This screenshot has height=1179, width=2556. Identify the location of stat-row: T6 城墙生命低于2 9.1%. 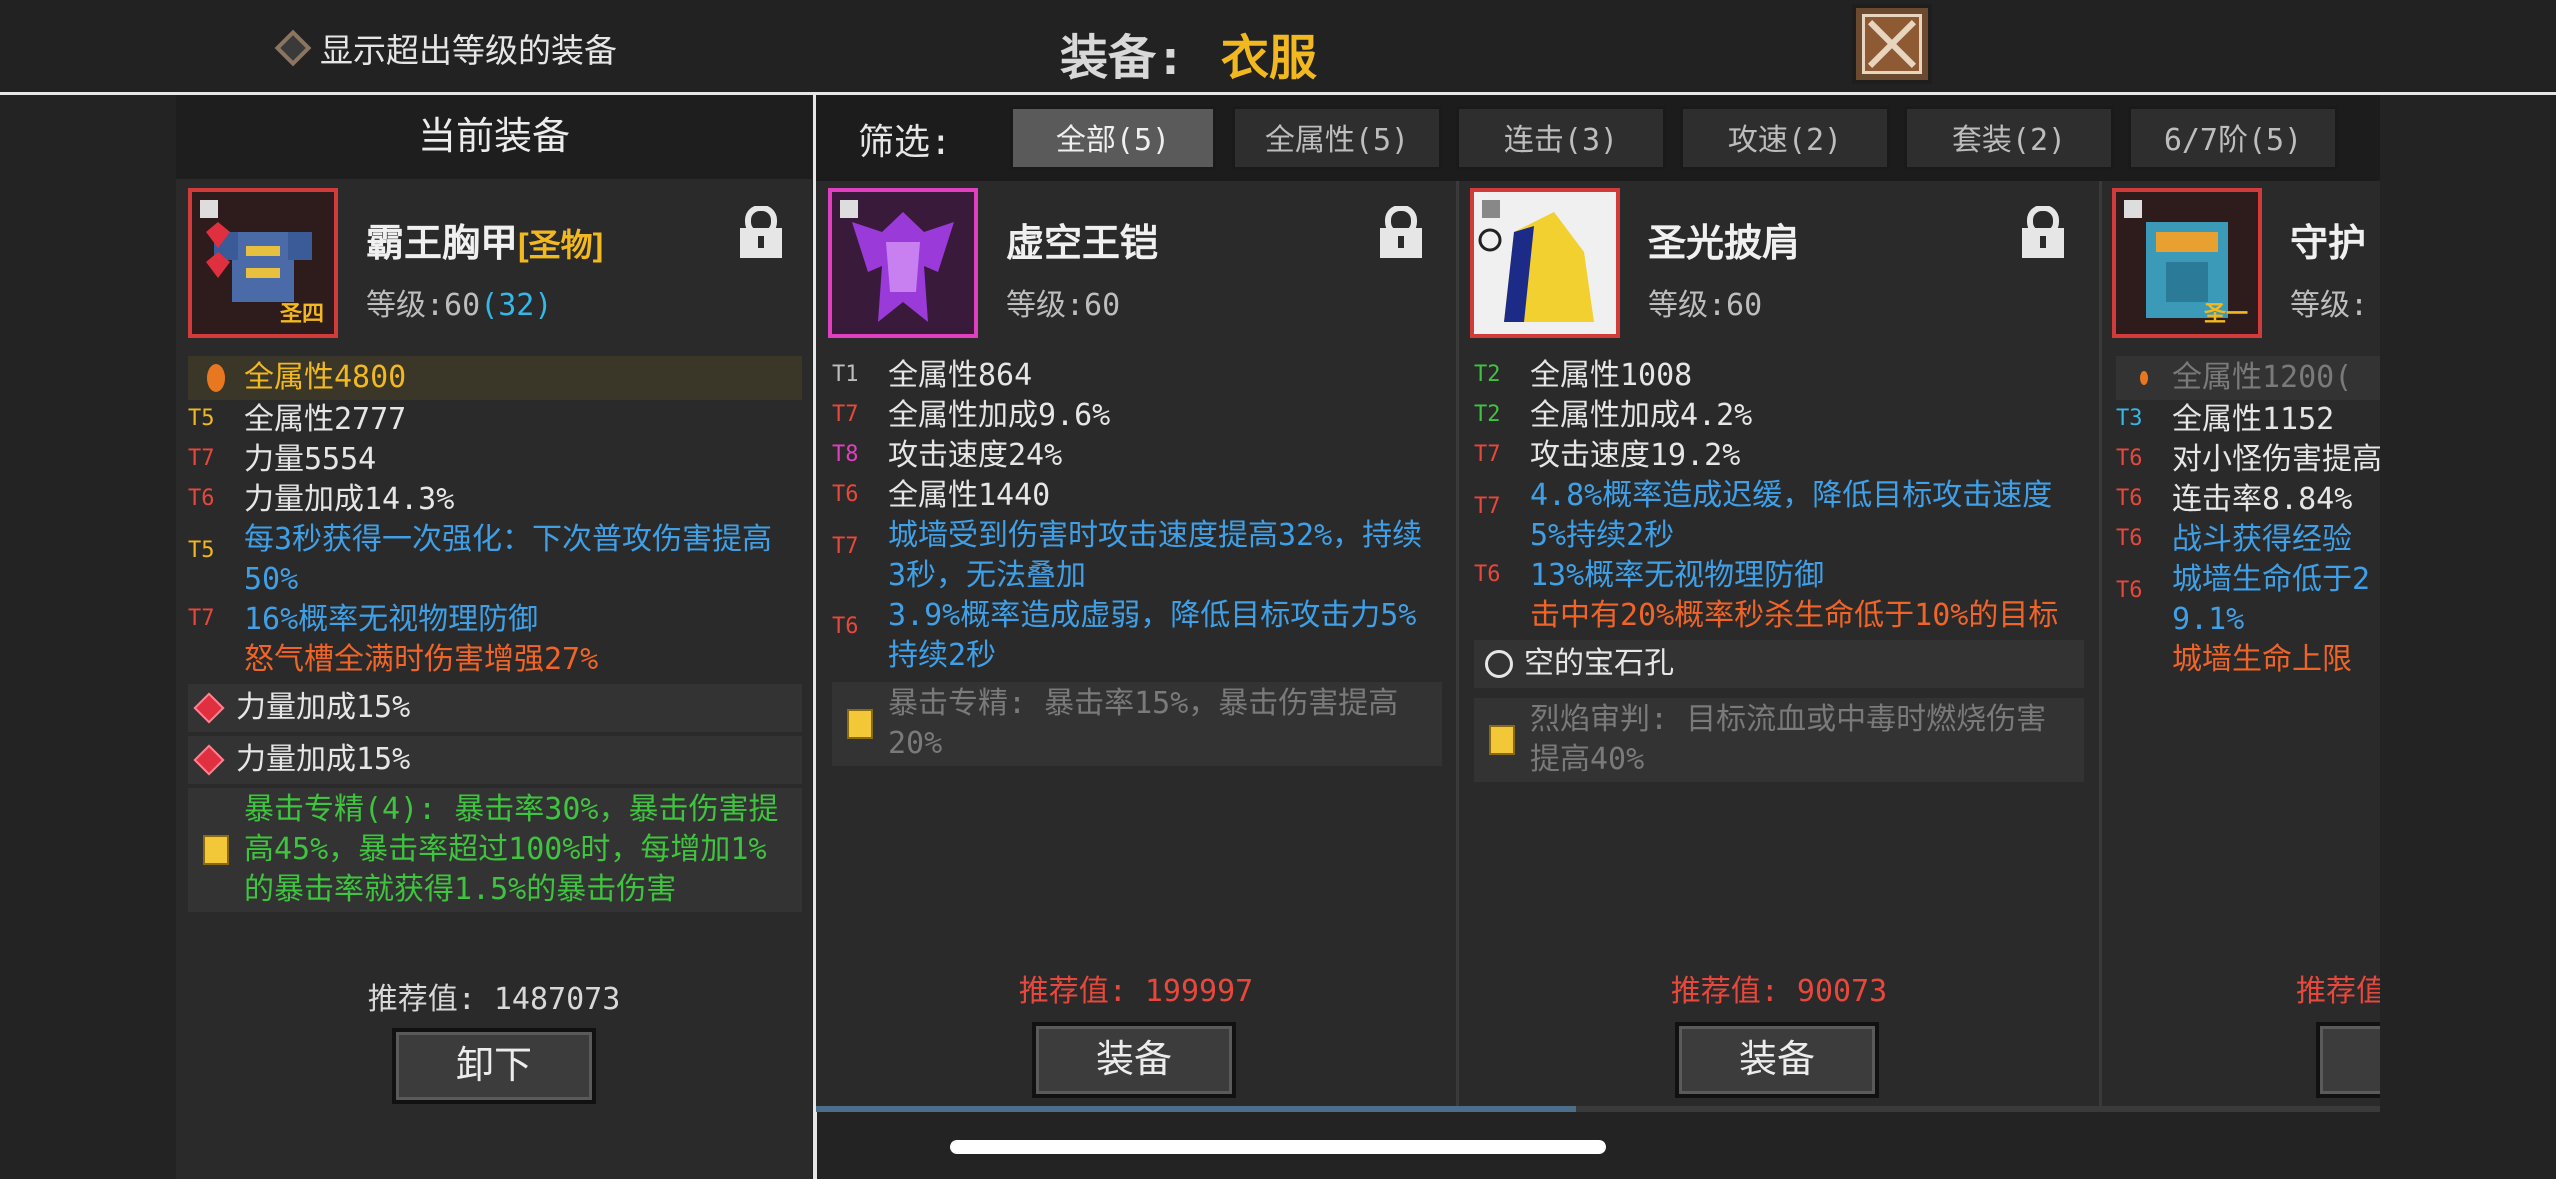
(2248, 600).